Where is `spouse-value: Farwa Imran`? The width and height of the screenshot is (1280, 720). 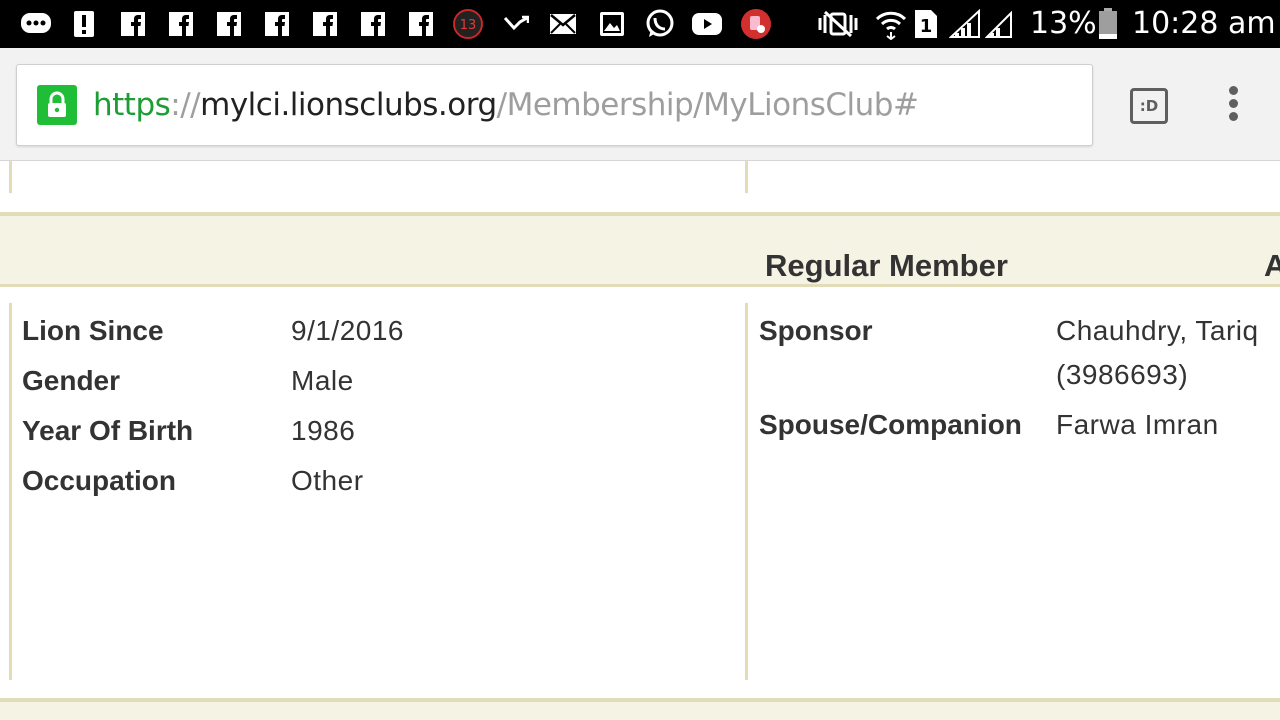
spouse-value: Farwa Imran is located at coordinates (1137, 424).